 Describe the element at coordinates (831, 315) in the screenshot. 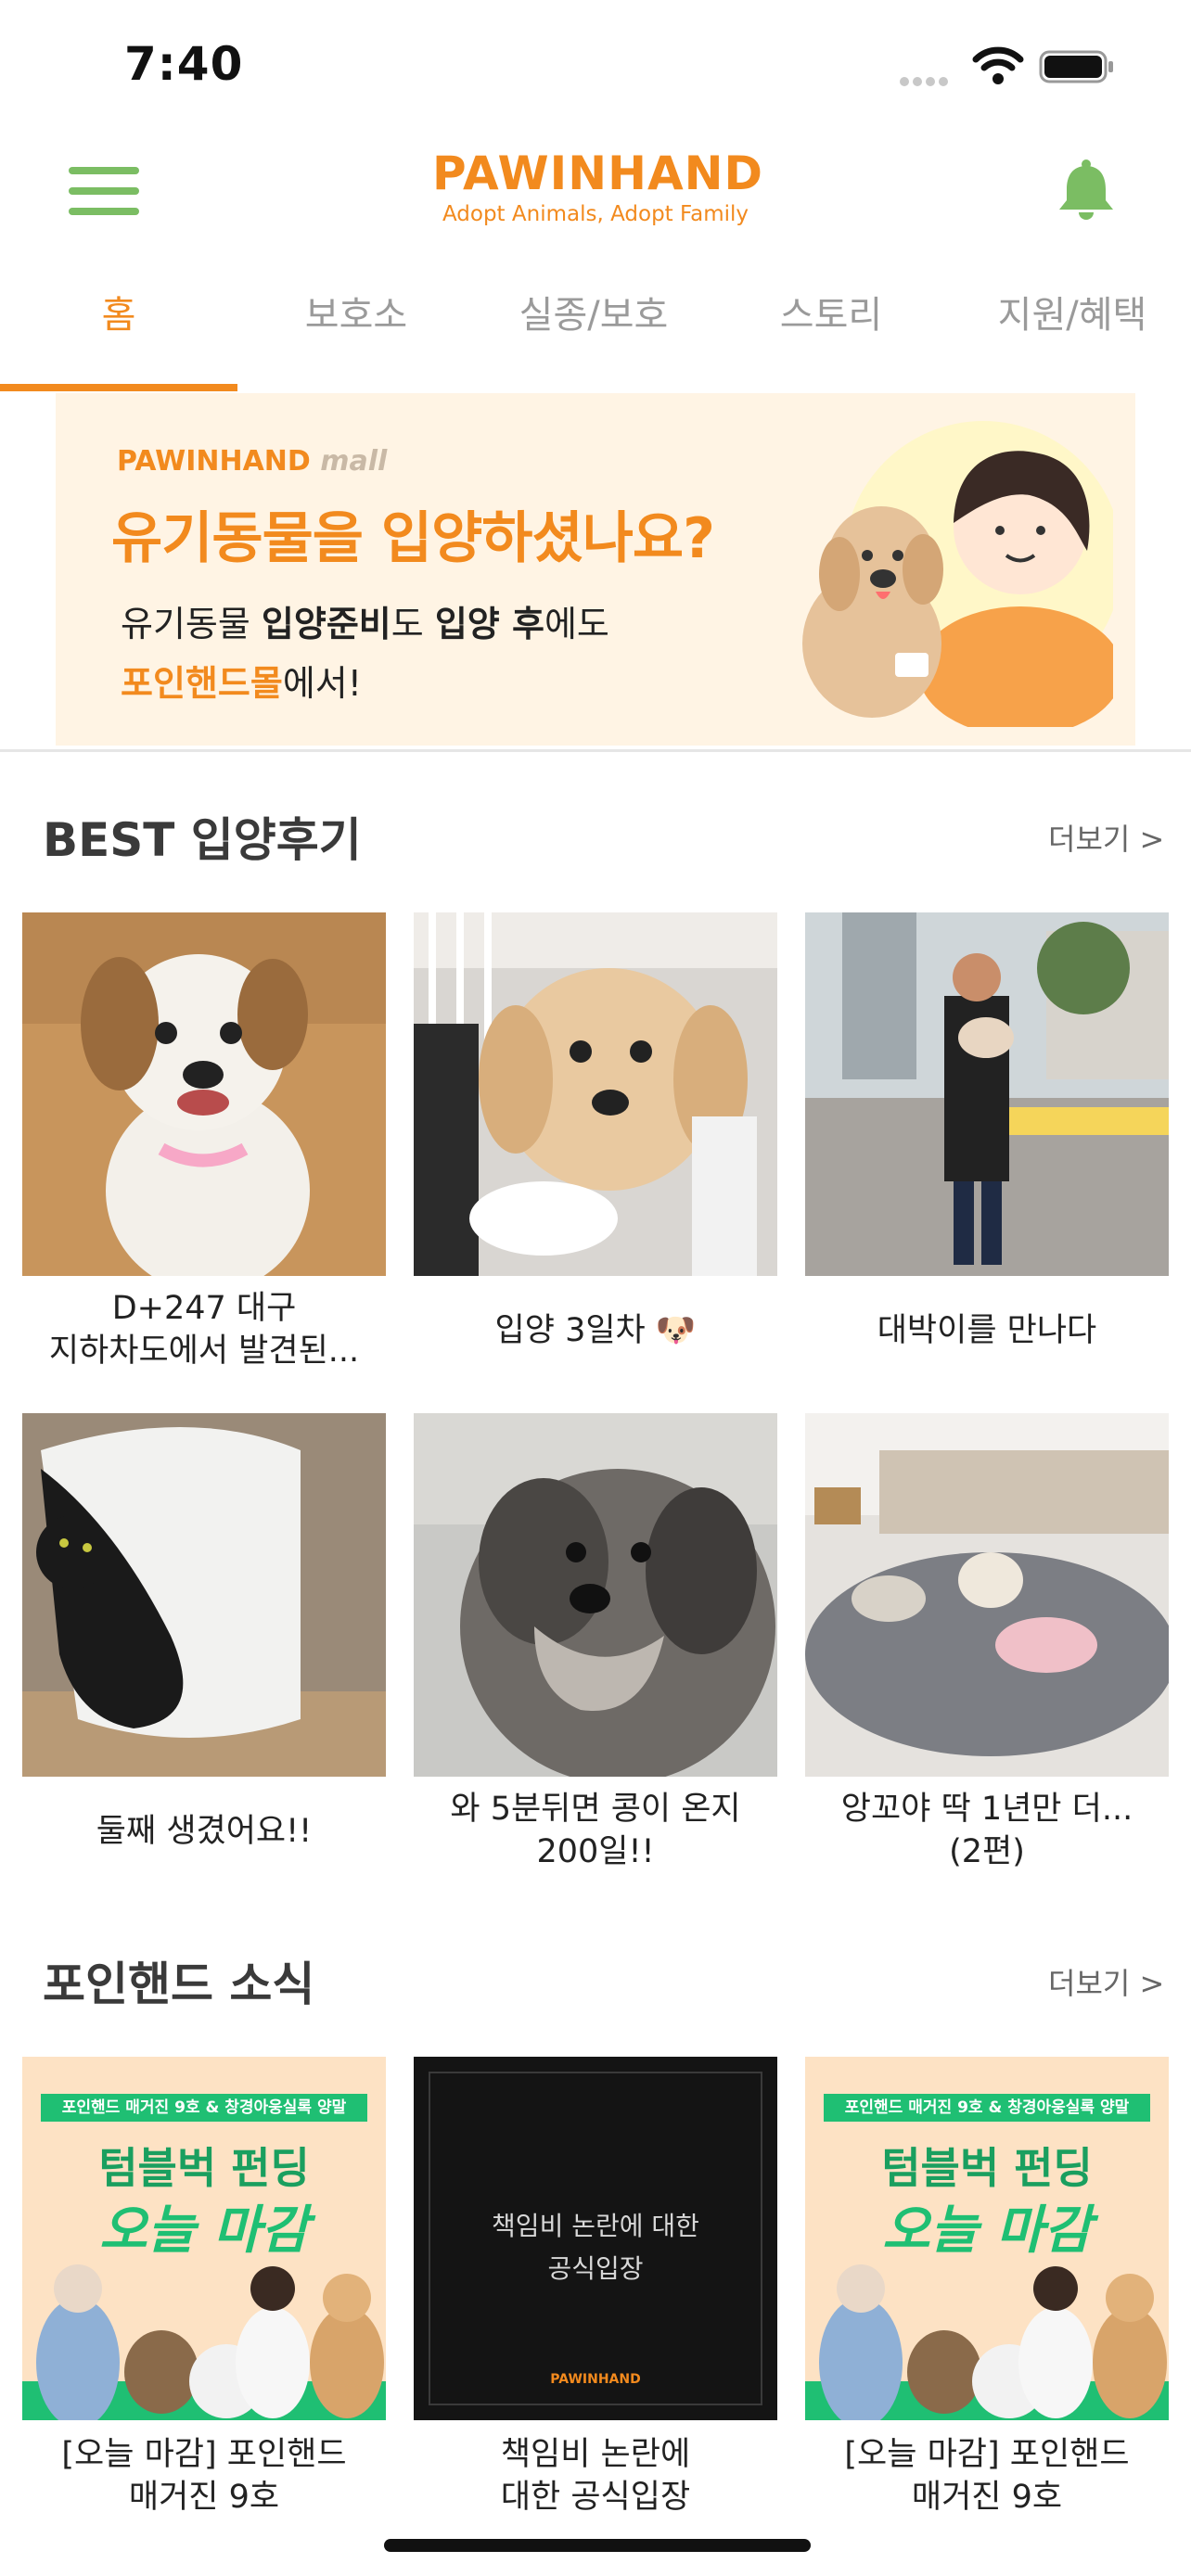

I see `tab-stories: 스토리` at that location.